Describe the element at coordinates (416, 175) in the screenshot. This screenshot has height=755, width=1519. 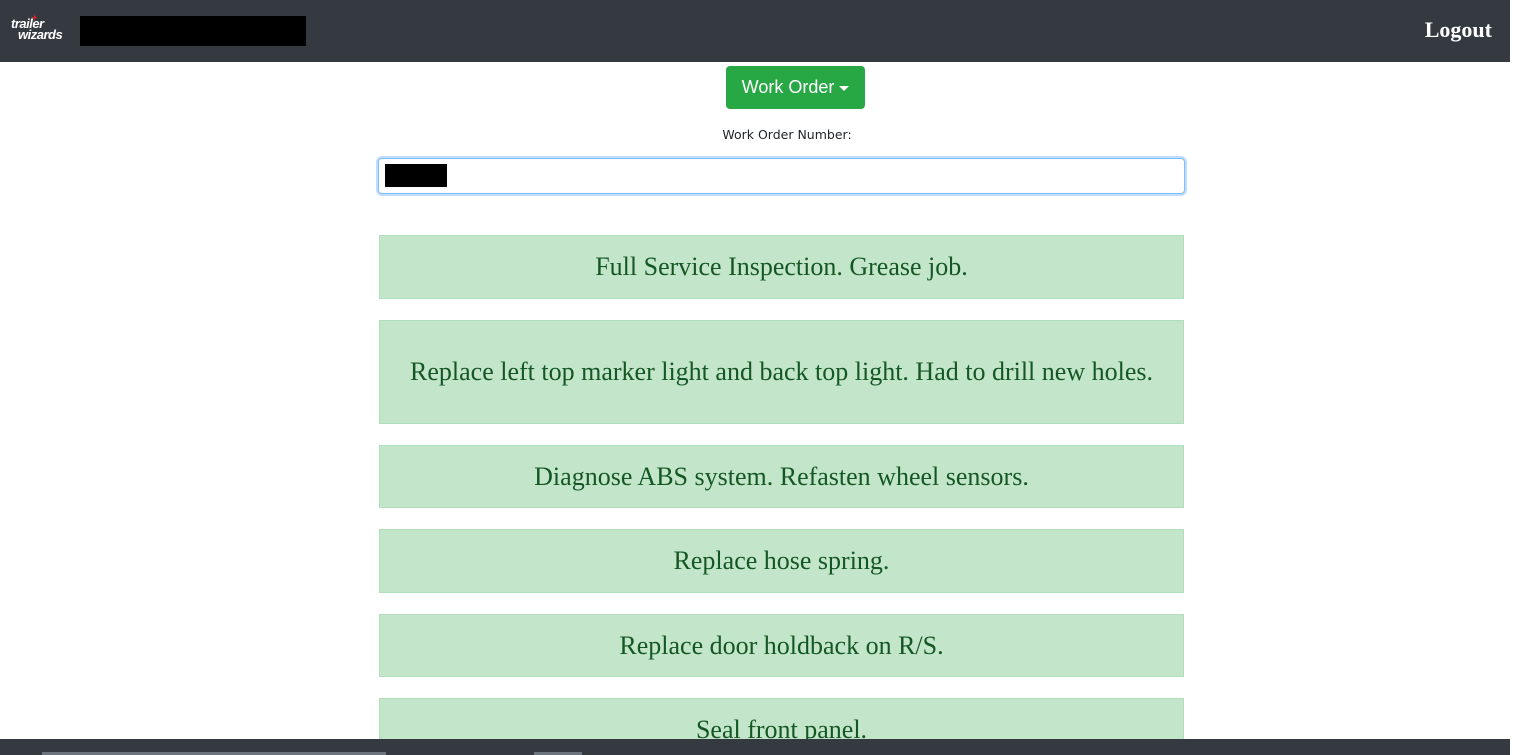
I see `redacted-work-order-value` at that location.